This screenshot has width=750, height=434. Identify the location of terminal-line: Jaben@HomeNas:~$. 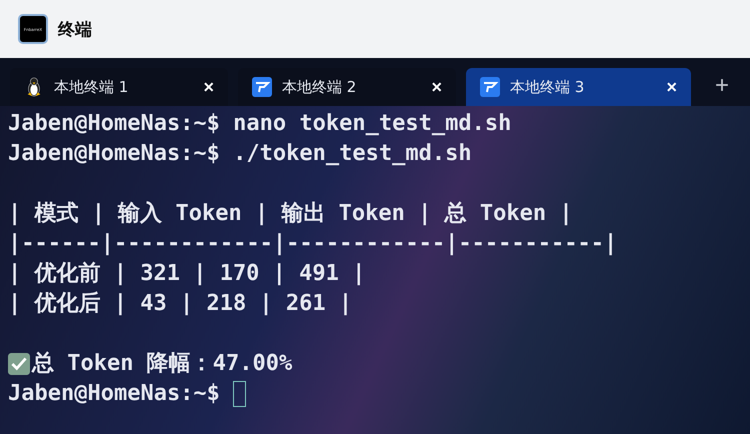
(379, 394).